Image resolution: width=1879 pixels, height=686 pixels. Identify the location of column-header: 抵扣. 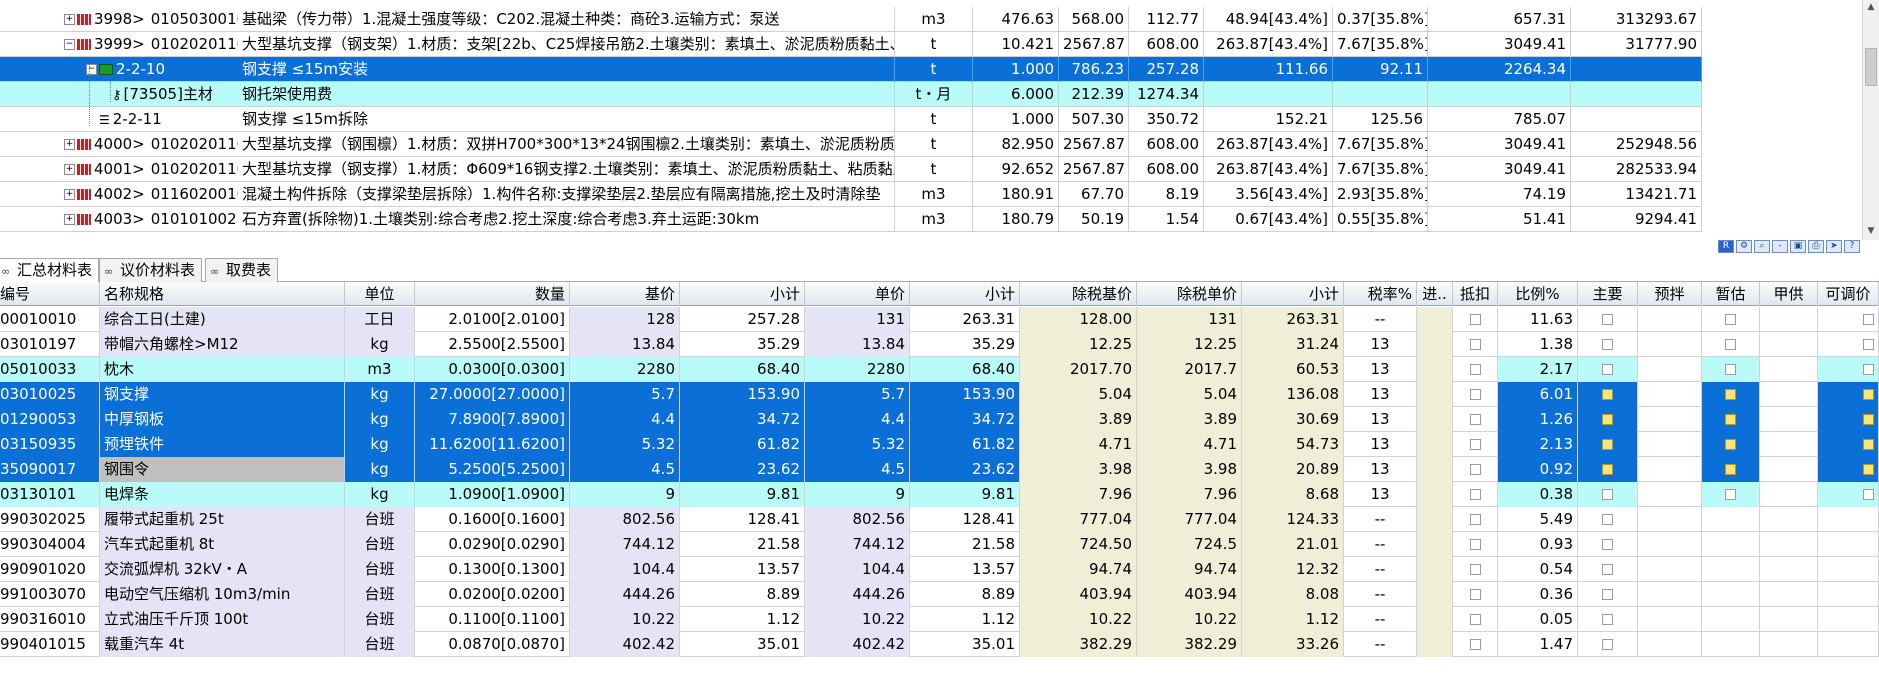
(1475, 294).